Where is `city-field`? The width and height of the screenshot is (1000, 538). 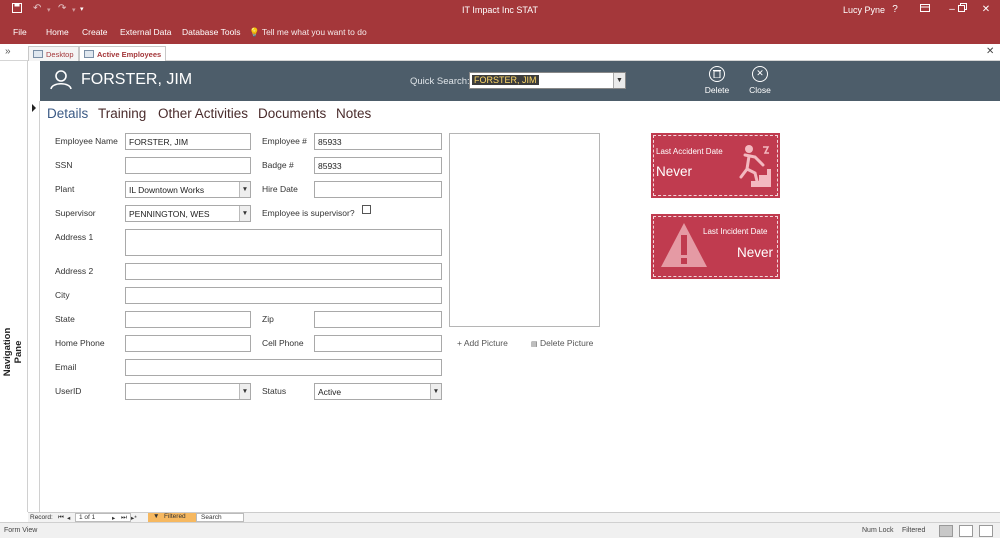 city-field is located at coordinates (283, 295).